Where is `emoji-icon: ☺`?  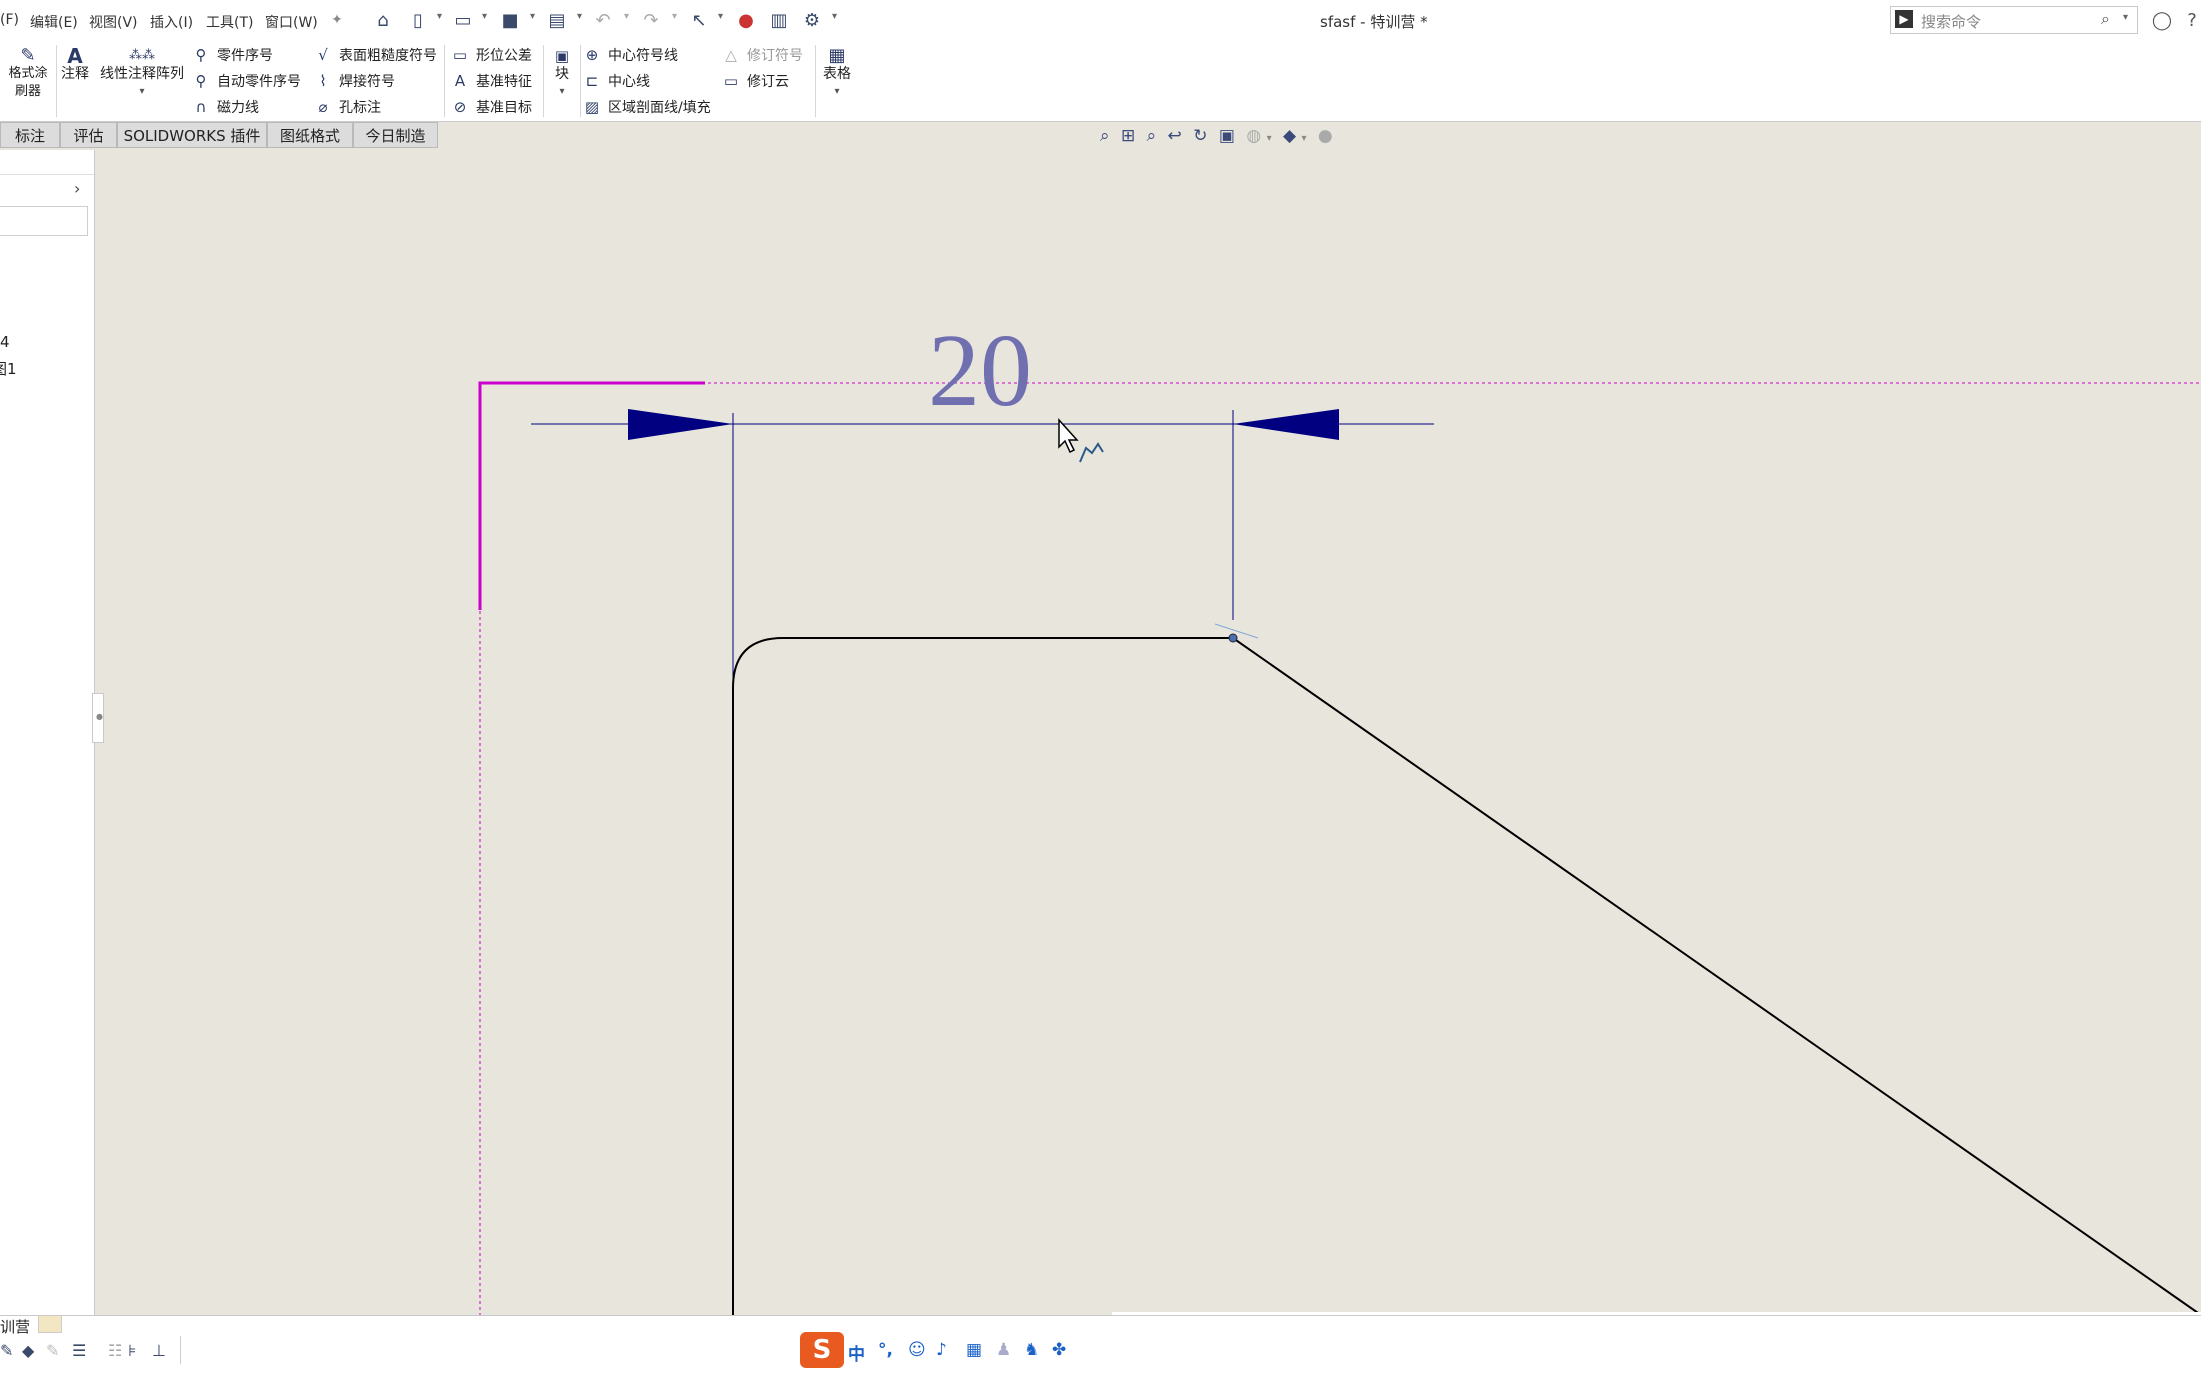 emoji-icon: ☺ is located at coordinates (917, 1350).